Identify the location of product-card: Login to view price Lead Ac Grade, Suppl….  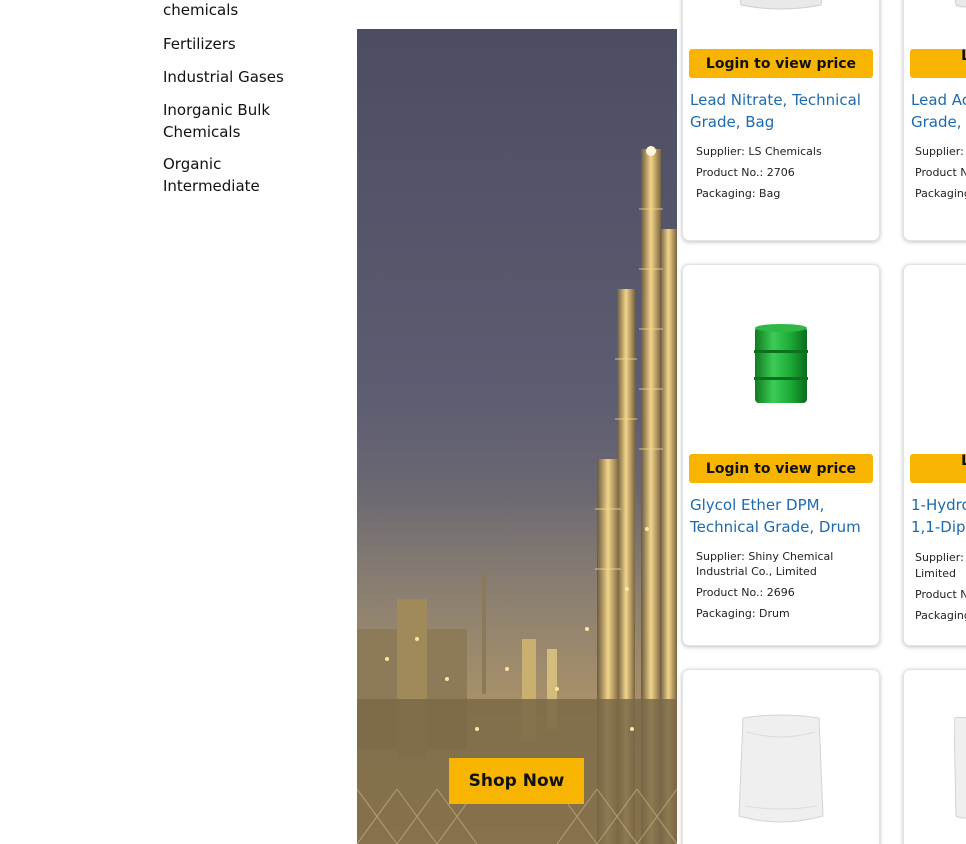
(934, 120).